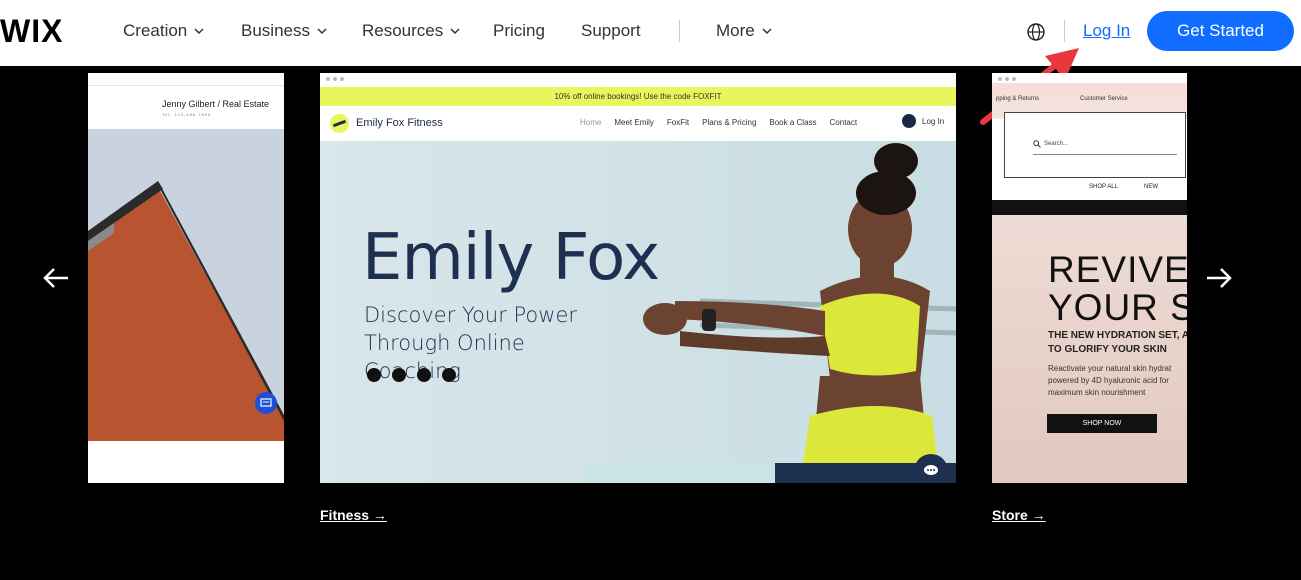 The height and width of the screenshot is (580, 1301). Describe the element at coordinates (1105, 154) in the screenshot. I see `search-underline` at that location.